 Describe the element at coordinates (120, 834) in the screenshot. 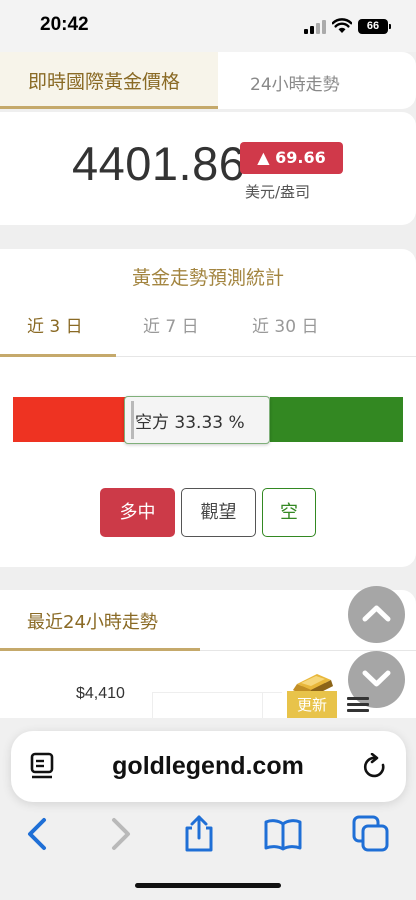

I see `forward-icon` at that location.